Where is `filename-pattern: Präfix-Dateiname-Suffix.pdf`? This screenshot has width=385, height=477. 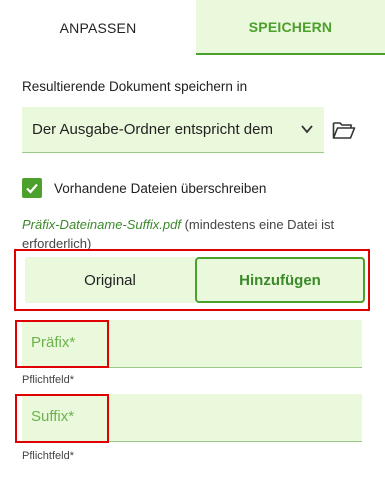
filename-pattern: Präfix-Dateiname-Suffix.pdf is located at coordinates (101, 224).